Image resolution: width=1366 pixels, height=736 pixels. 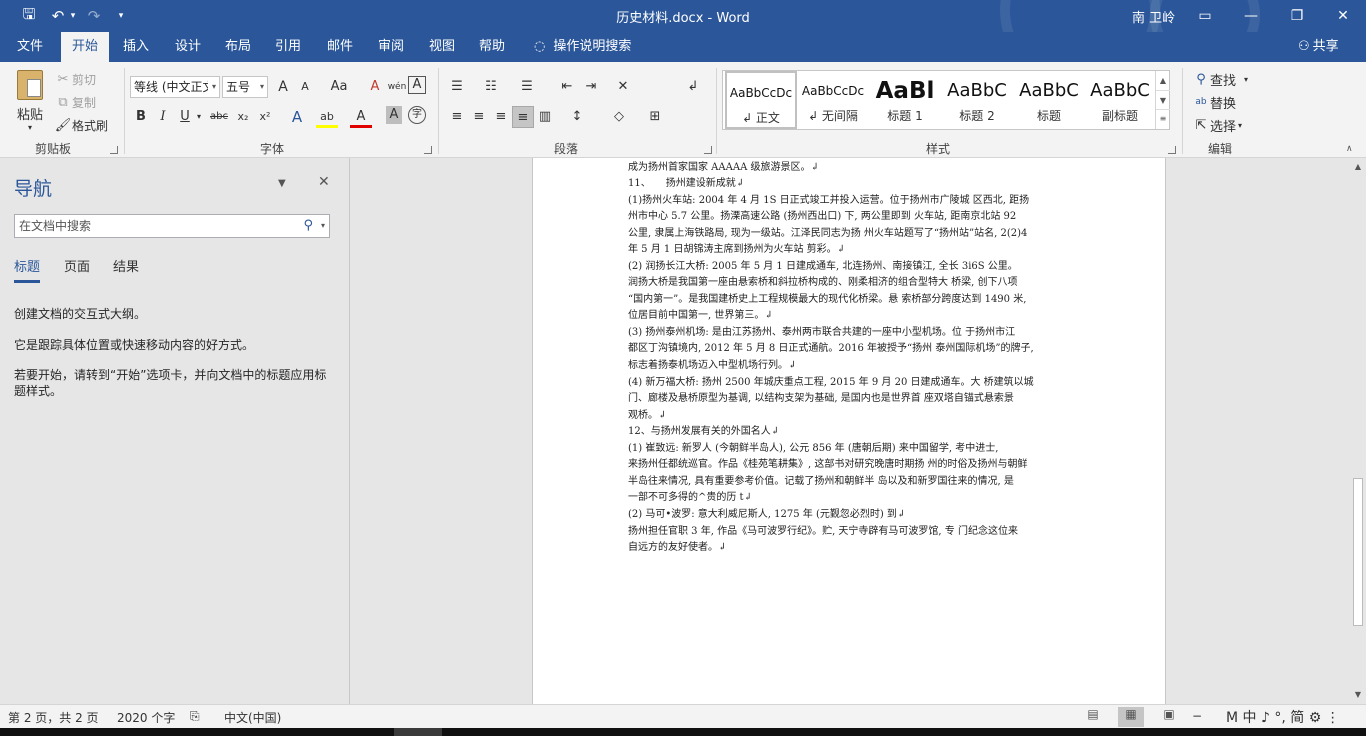 What do you see at coordinates (323, 226) in the screenshot?
I see `chevron-down-icon: ▾` at bounding box center [323, 226].